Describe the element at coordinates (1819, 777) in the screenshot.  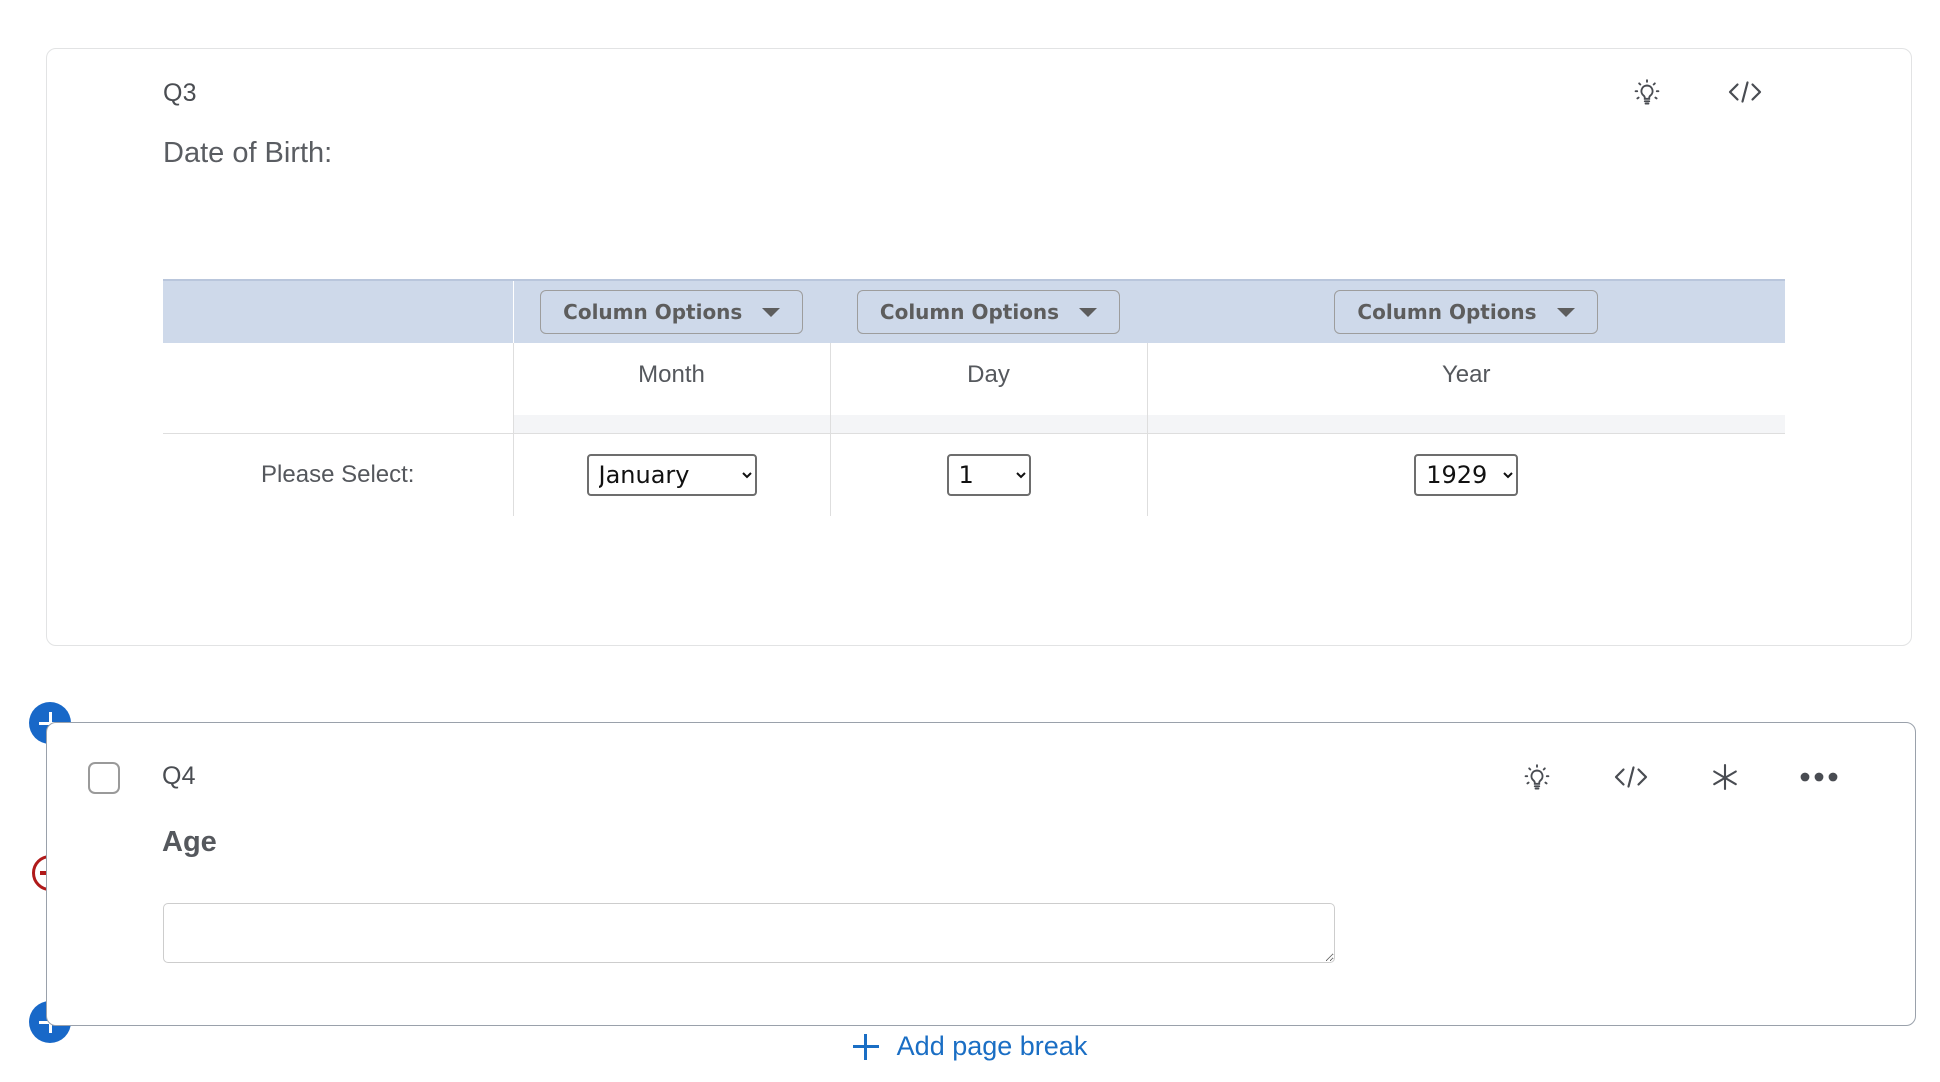
I see `ellipsis-icon` at that location.